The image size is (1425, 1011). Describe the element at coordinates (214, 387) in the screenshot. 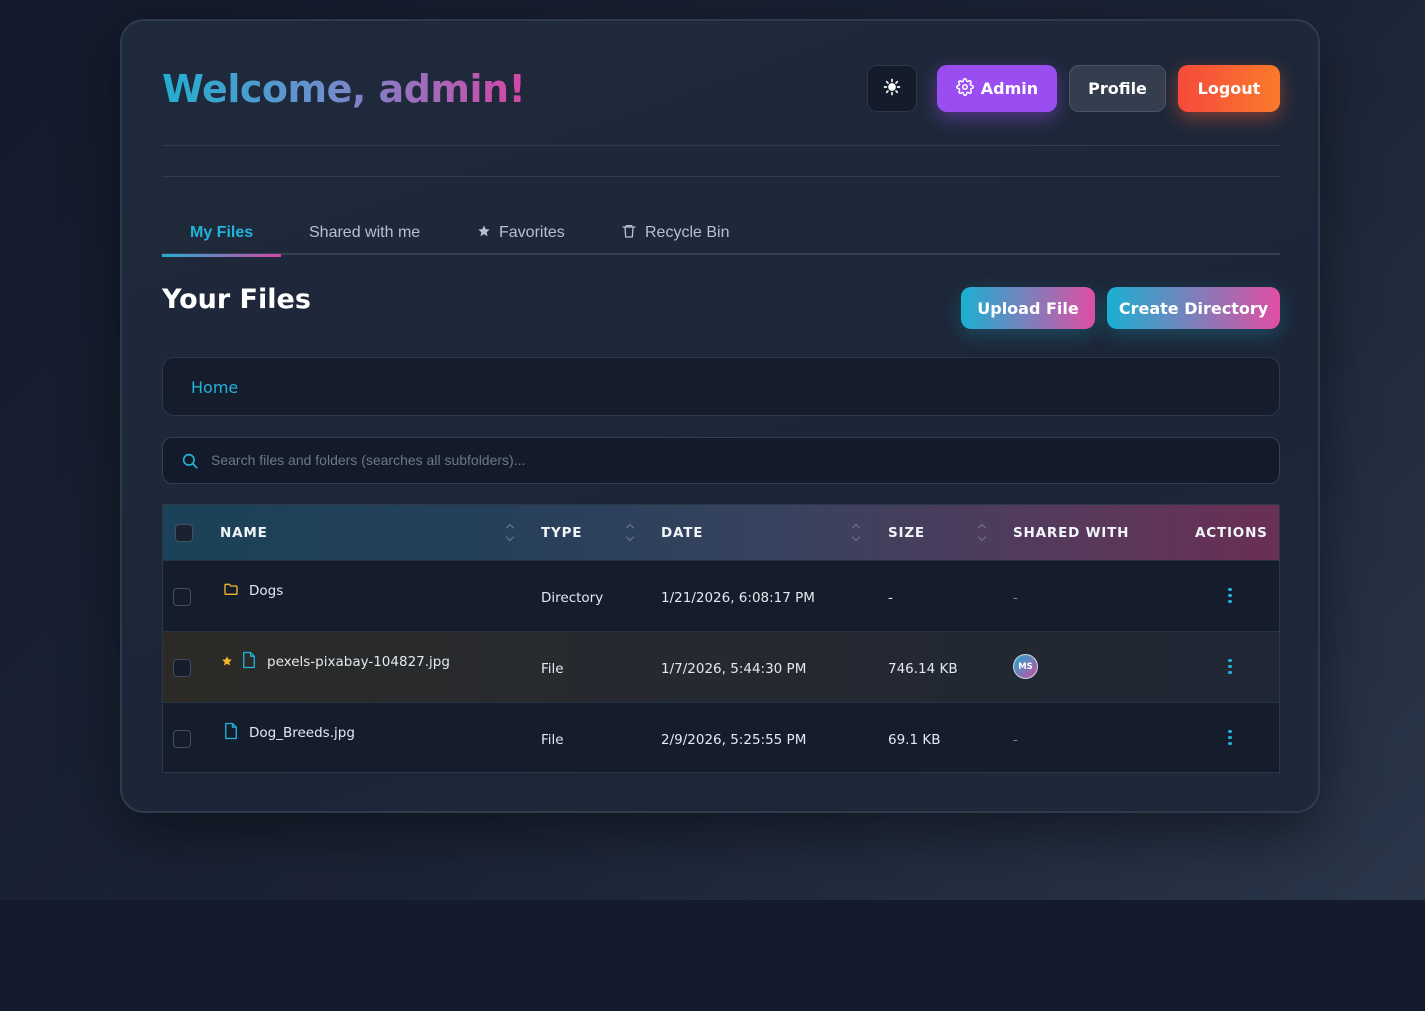

I see `breadcrumb-home: Home` at that location.